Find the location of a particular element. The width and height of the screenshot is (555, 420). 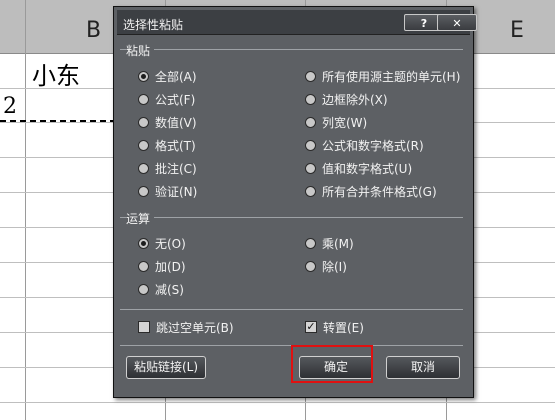

option-label: 格式(T) is located at coordinates (175, 145).